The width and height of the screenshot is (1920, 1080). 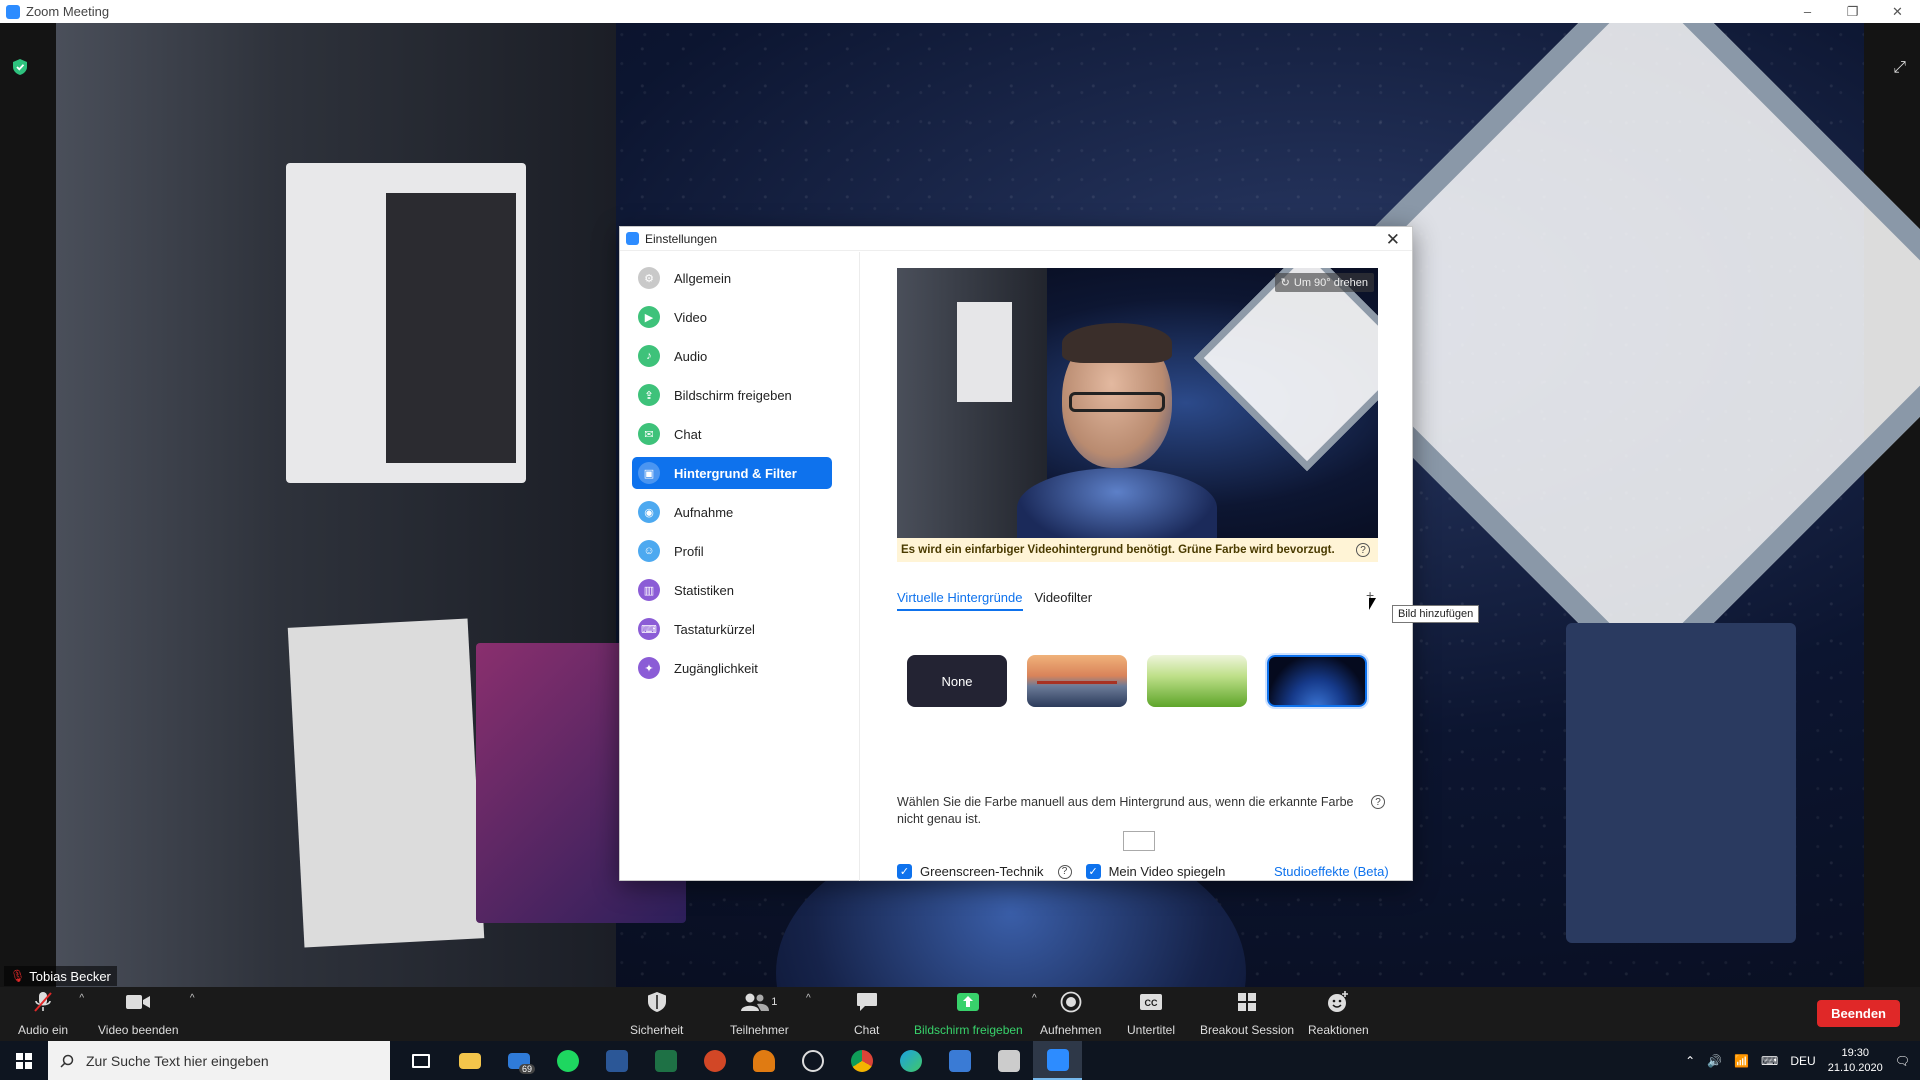 What do you see at coordinates (732, 629) in the screenshot?
I see `sidebar-item-tastaturkurzel: ⌨ Tastaturkürzel` at bounding box center [732, 629].